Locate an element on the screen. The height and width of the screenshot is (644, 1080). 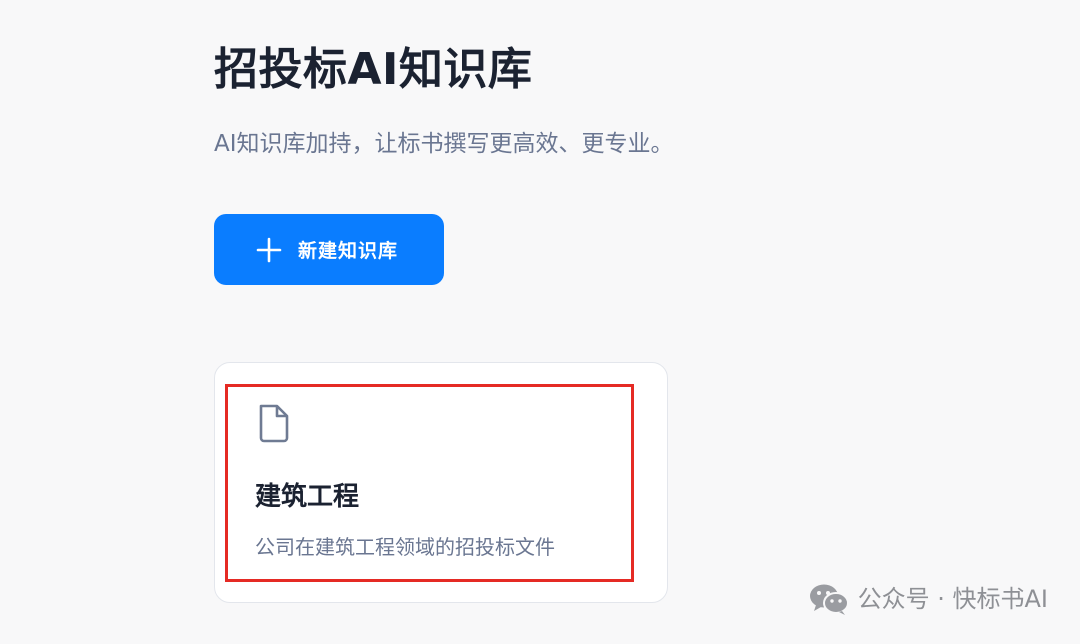
watermark-text: 公众号 · 快标书AI is located at coordinates (952, 599).